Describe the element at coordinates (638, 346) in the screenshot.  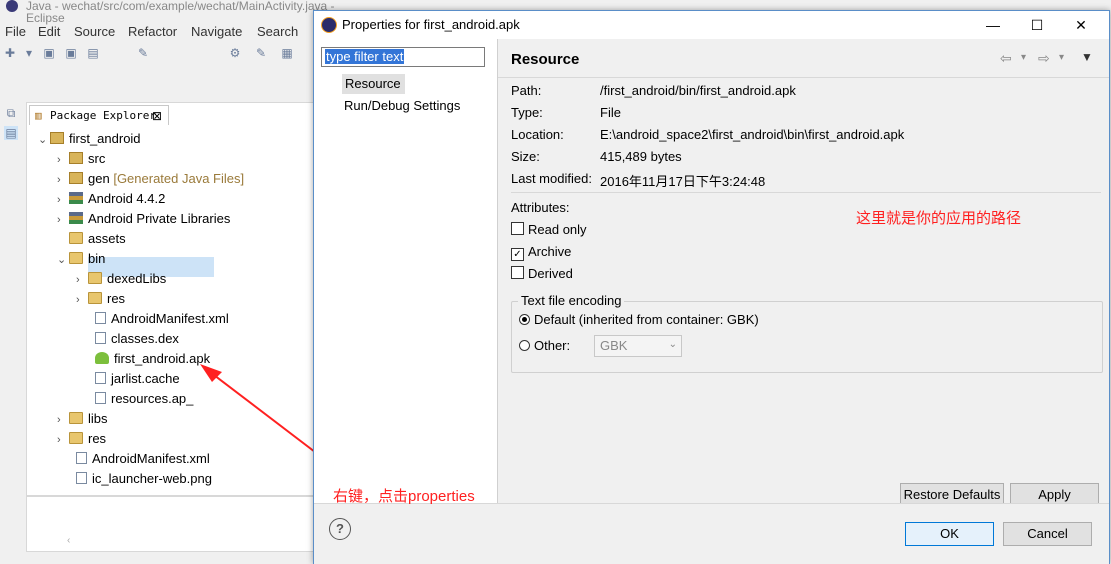
I see `encoding-select: GBK ⌄` at that location.